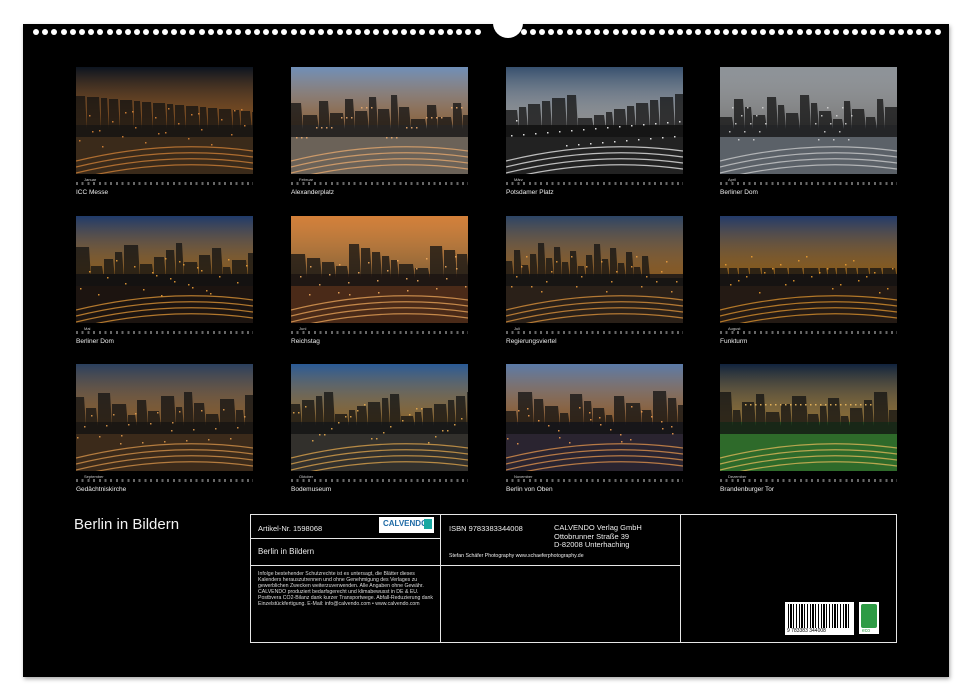 This screenshot has height=700, width=971. I want to click on book-title: Berlin in Bildern, so click(286, 551).